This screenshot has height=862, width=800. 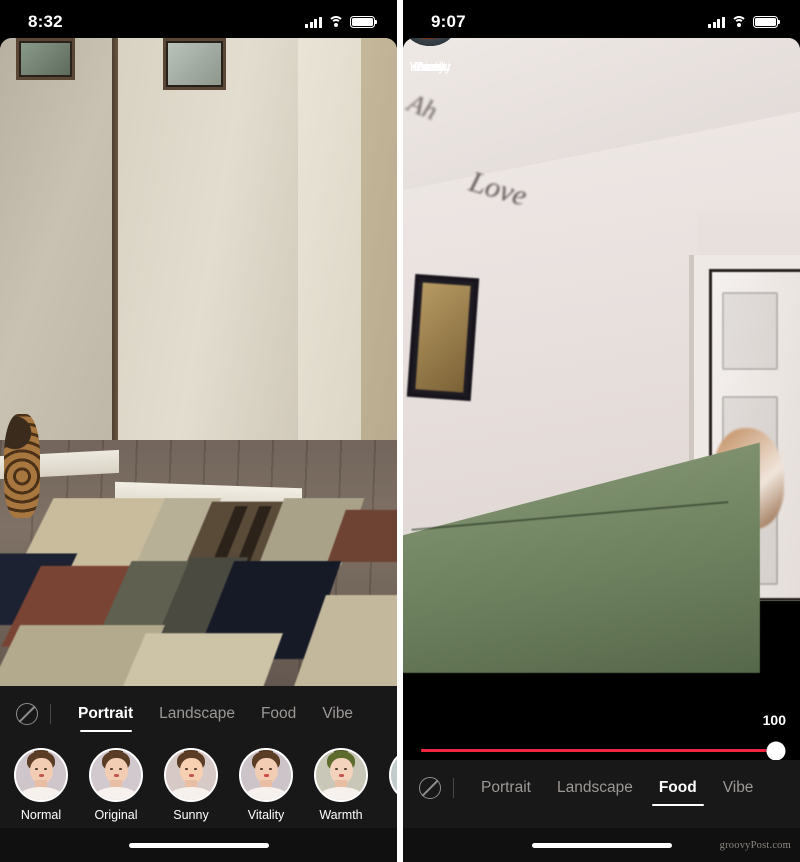 I want to click on slider-knob, so click(x=776, y=750).